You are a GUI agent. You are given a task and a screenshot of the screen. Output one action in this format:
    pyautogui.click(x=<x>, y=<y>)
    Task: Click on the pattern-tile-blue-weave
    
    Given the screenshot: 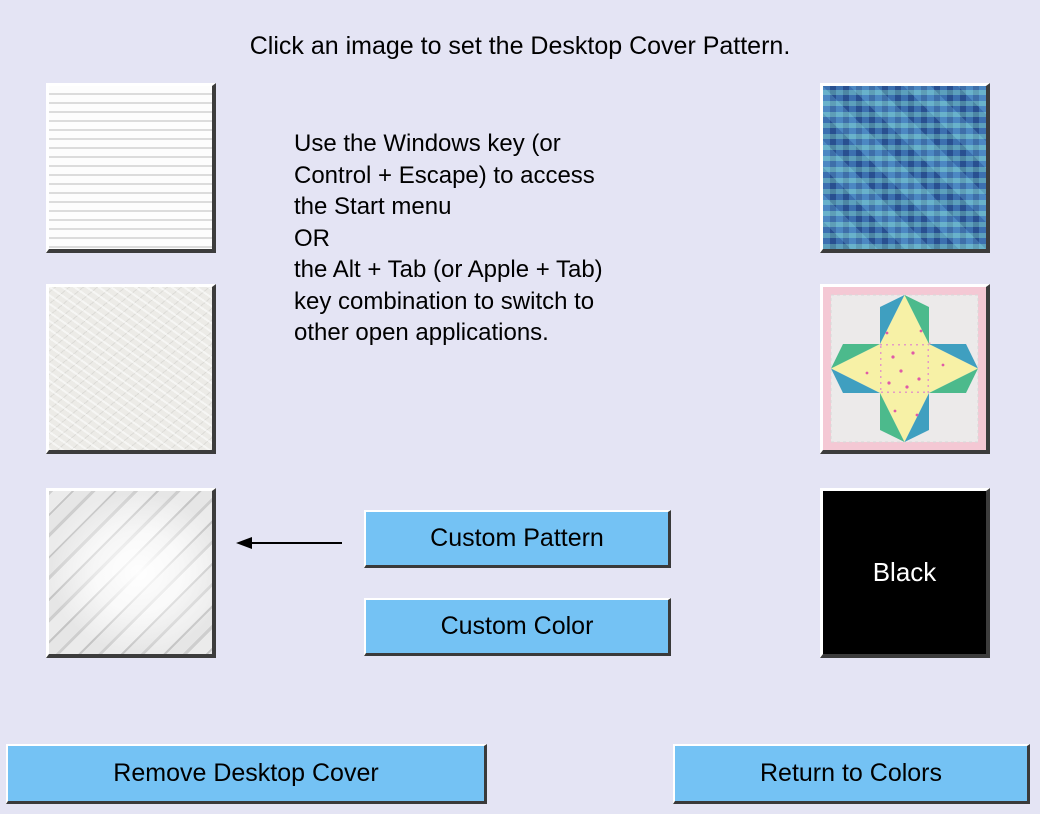 What is the action you would take?
    pyautogui.click(x=905, y=168)
    